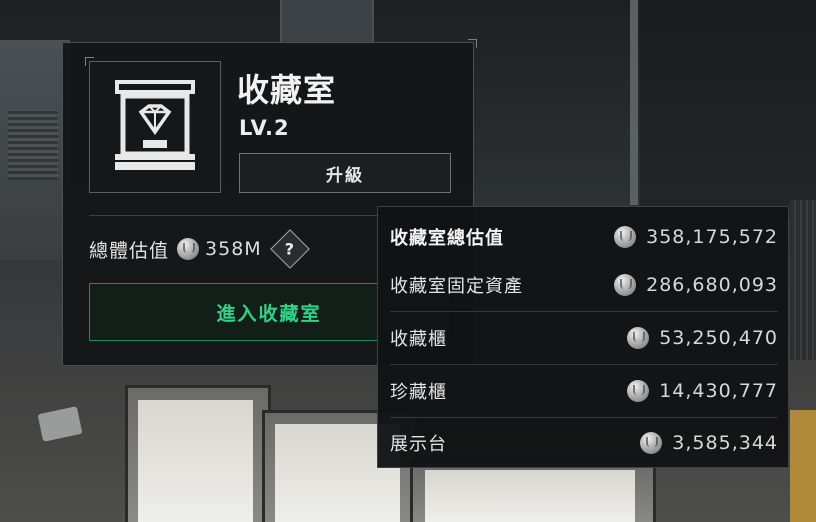  I want to click on corner-mark, so click(472, 43).